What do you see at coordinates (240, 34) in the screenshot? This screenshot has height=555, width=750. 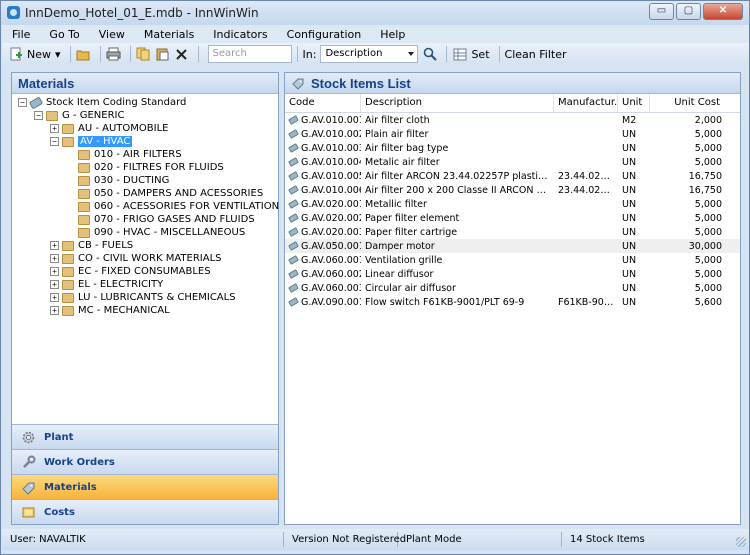 I see `menu-indicators: Indicators` at bounding box center [240, 34].